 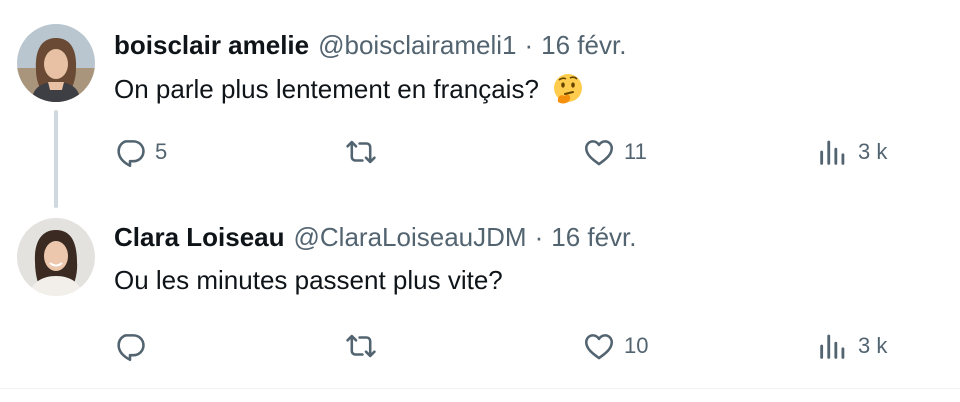 What do you see at coordinates (635, 151) in the screenshot?
I see `like-count: 11` at bounding box center [635, 151].